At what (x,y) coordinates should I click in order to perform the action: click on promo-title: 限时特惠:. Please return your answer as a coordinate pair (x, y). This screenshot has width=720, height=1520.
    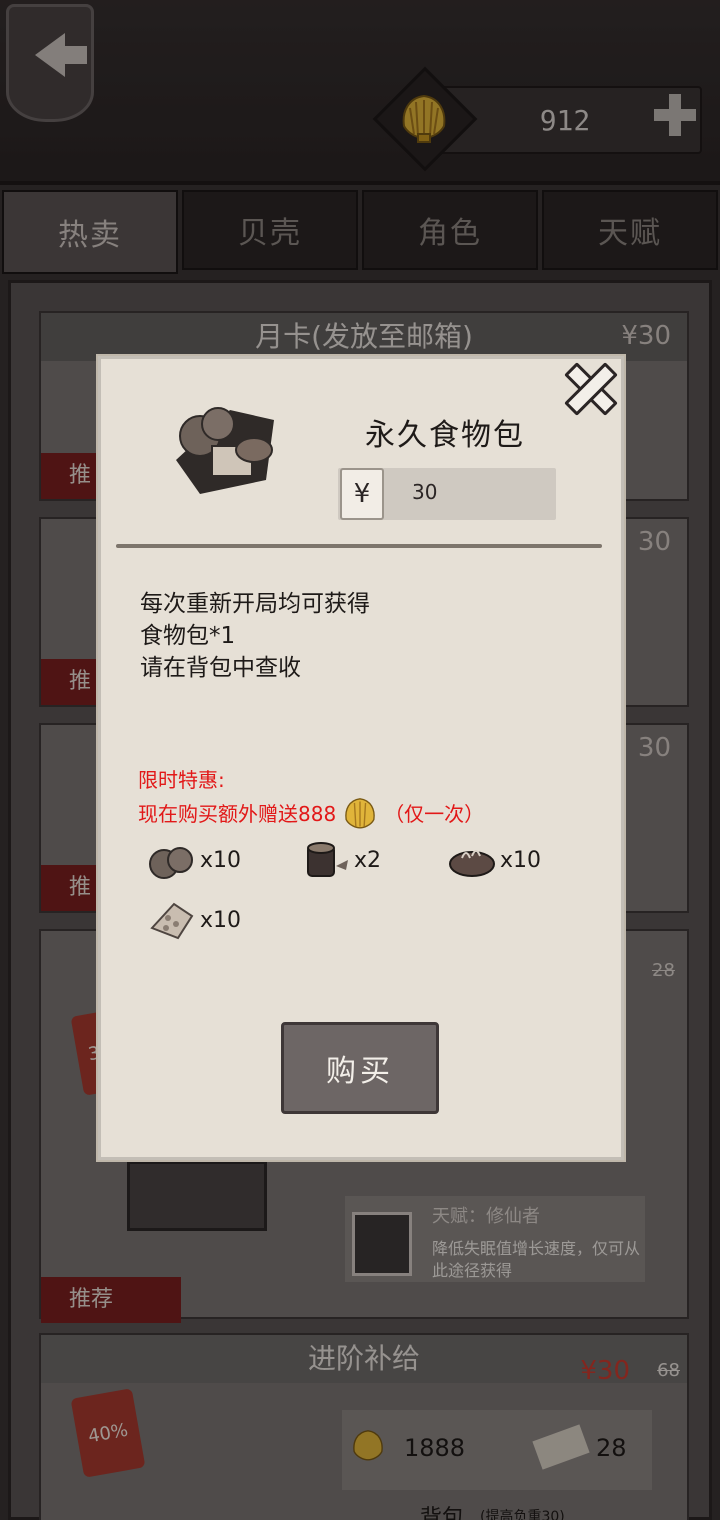
    Looking at the image, I should click on (181, 780).